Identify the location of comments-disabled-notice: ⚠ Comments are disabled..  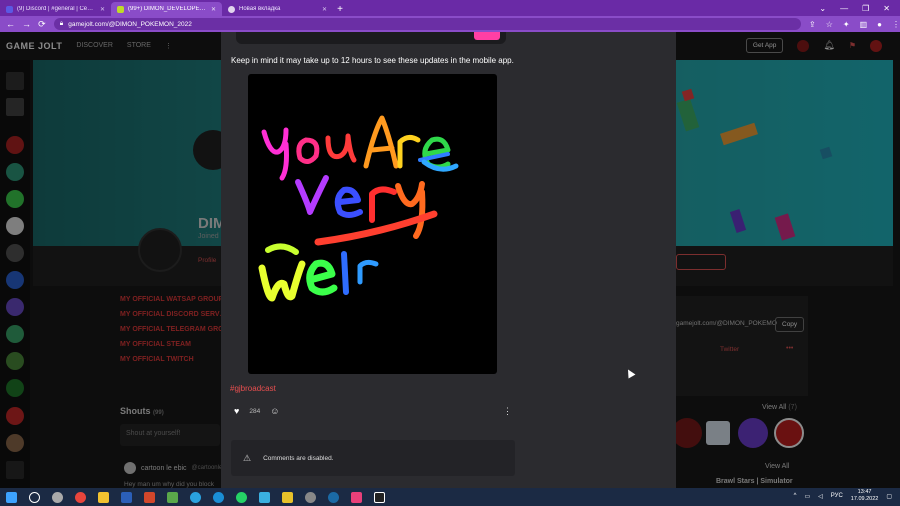
(373, 458).